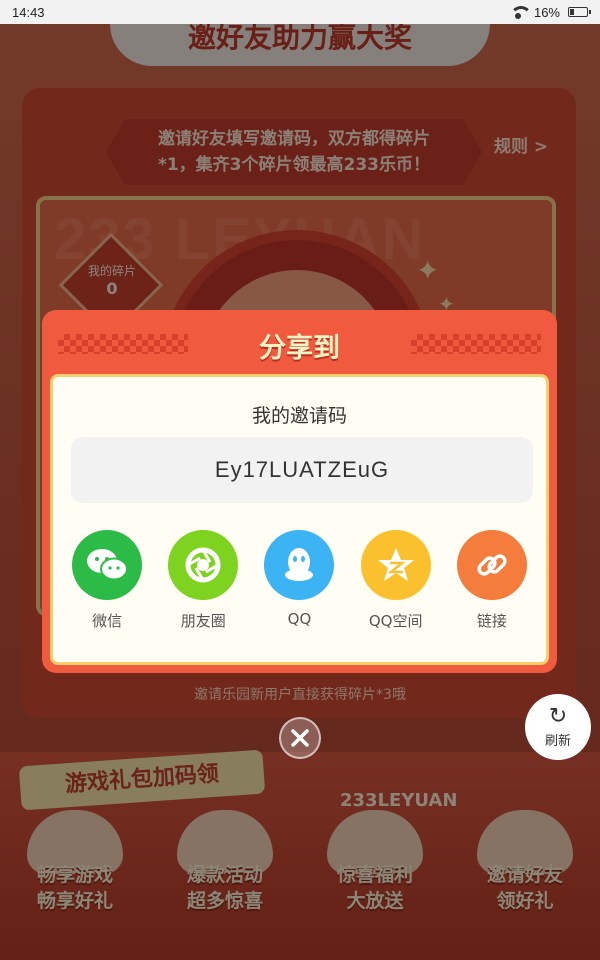 The image size is (600, 960). Describe the element at coordinates (546, 12) in the screenshot. I see `battery-percent: 16%` at that location.